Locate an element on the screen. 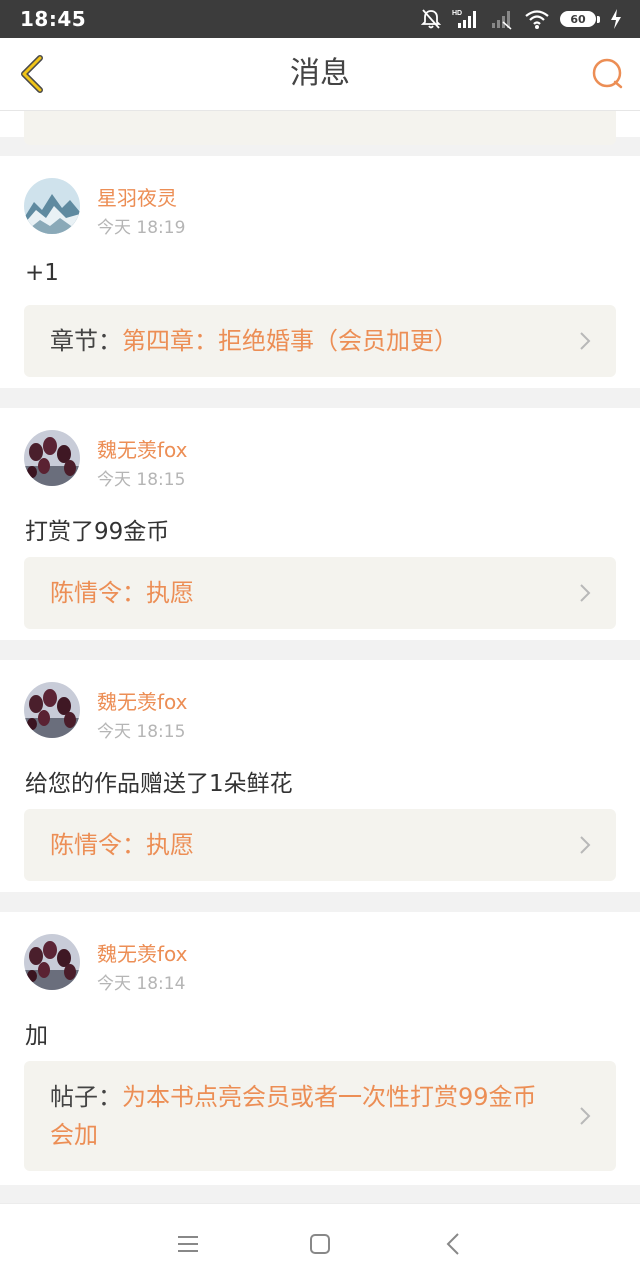 Image resolution: width=640 pixels, height=1281 pixels. message-text: 加 is located at coordinates (36, 1036).